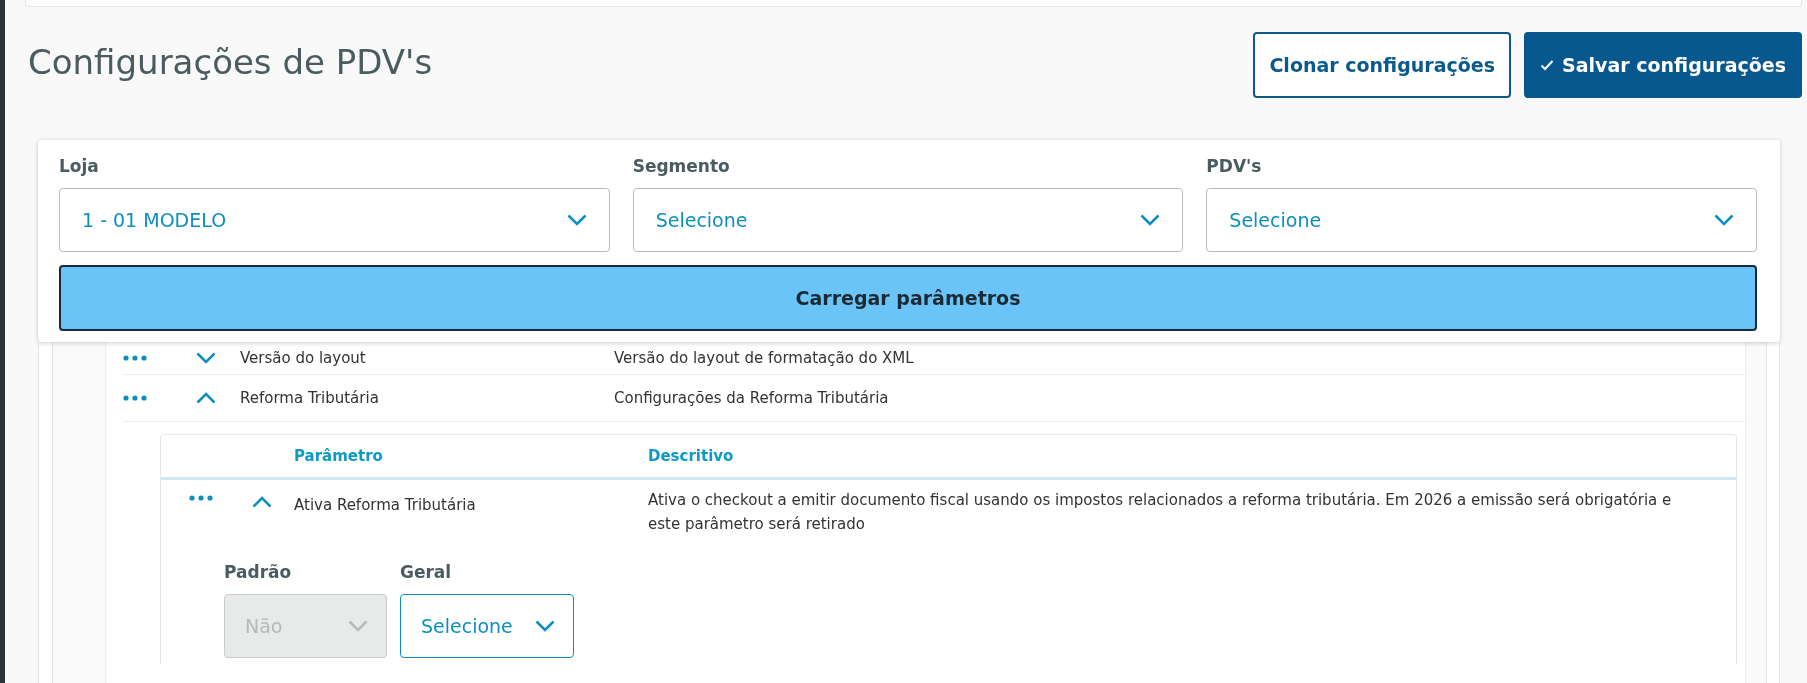 Image resolution: width=1807 pixels, height=683 pixels. Describe the element at coordinates (691, 456) in the screenshot. I see `column-header: Descritivo` at that location.